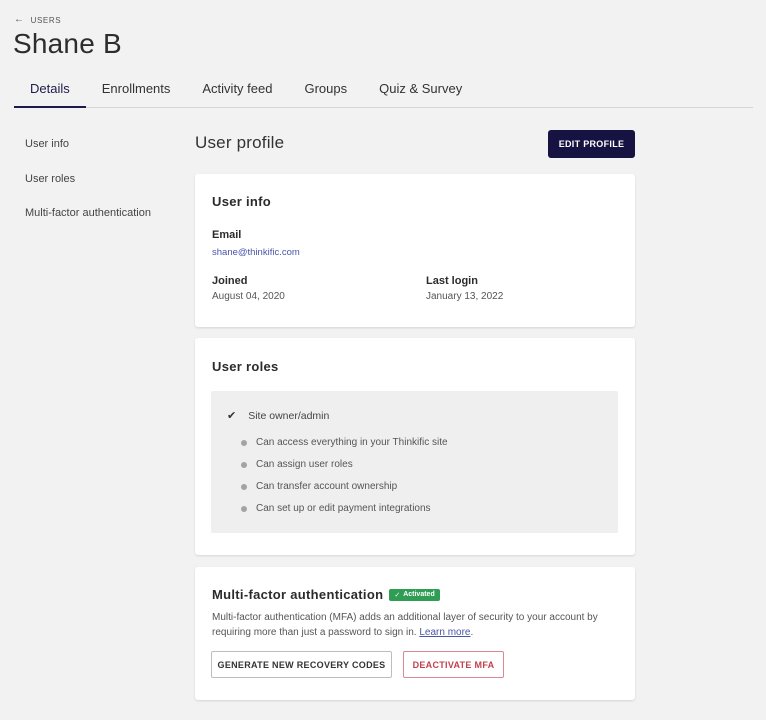  Describe the element at coordinates (289, 415) in the screenshot. I see `role-name: Site owner/admin` at that location.